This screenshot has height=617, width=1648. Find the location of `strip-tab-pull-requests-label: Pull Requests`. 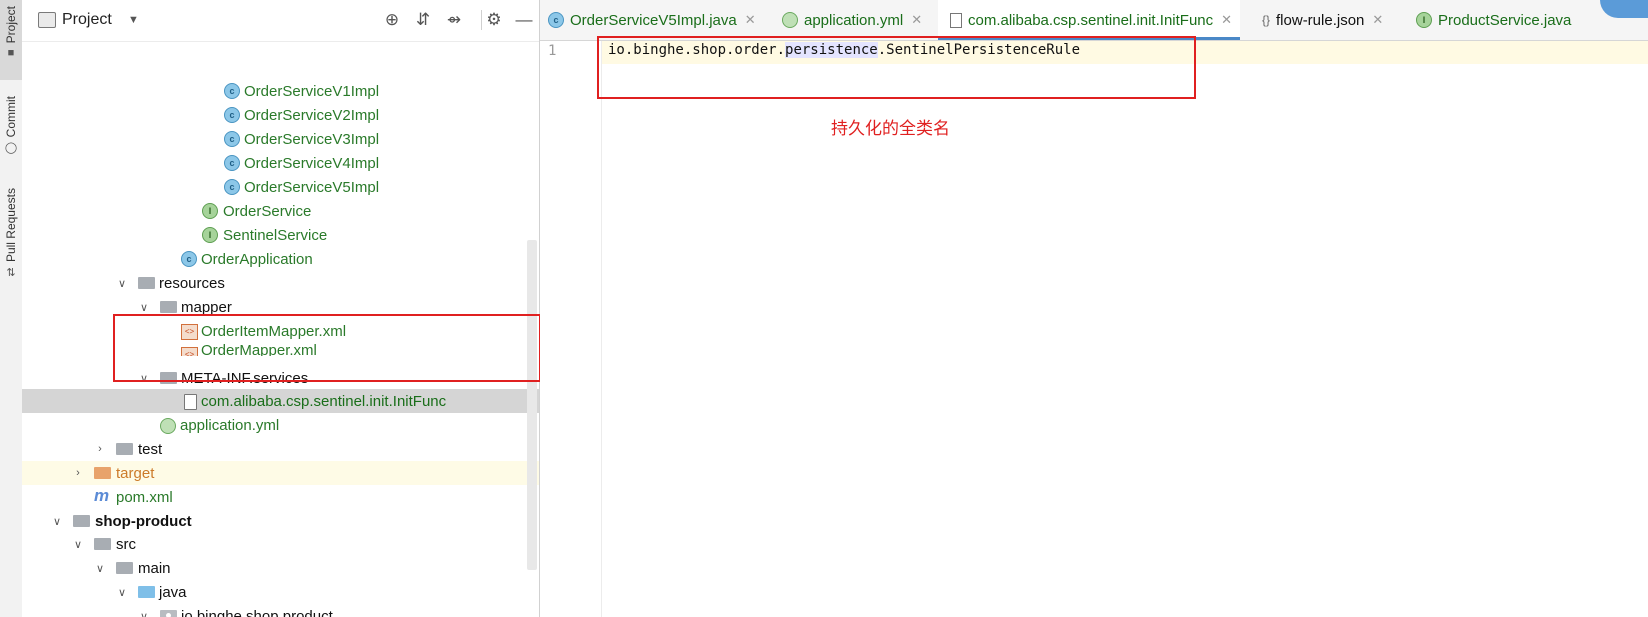

strip-tab-pull-requests-label: Pull Requests is located at coordinates (11, 225).